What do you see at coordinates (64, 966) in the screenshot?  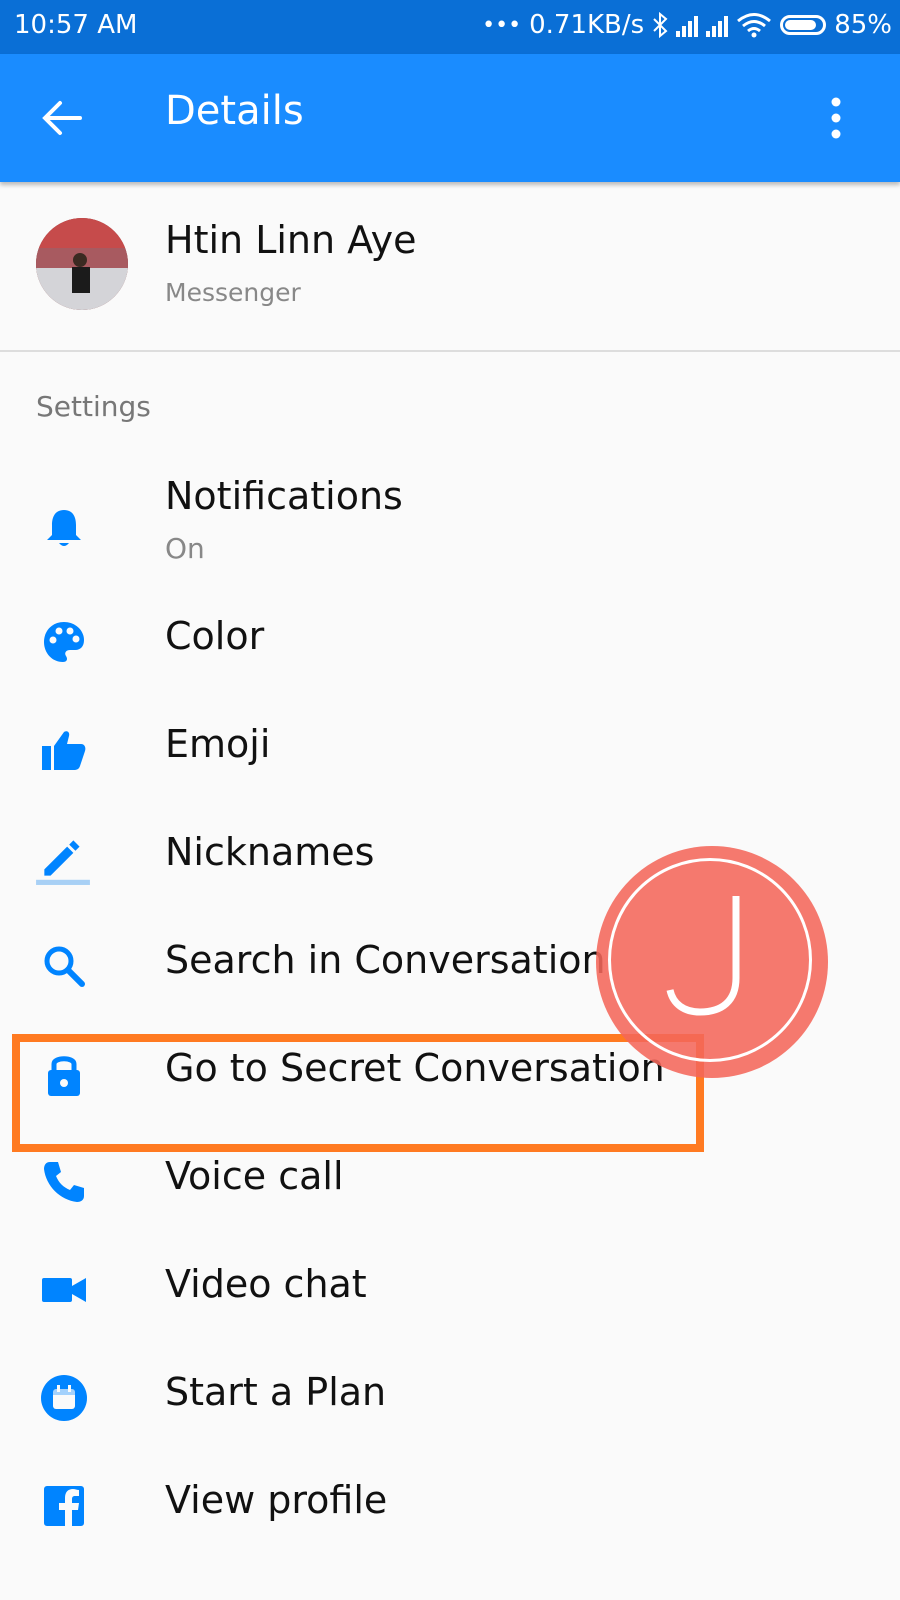 I see `search-icon` at bounding box center [64, 966].